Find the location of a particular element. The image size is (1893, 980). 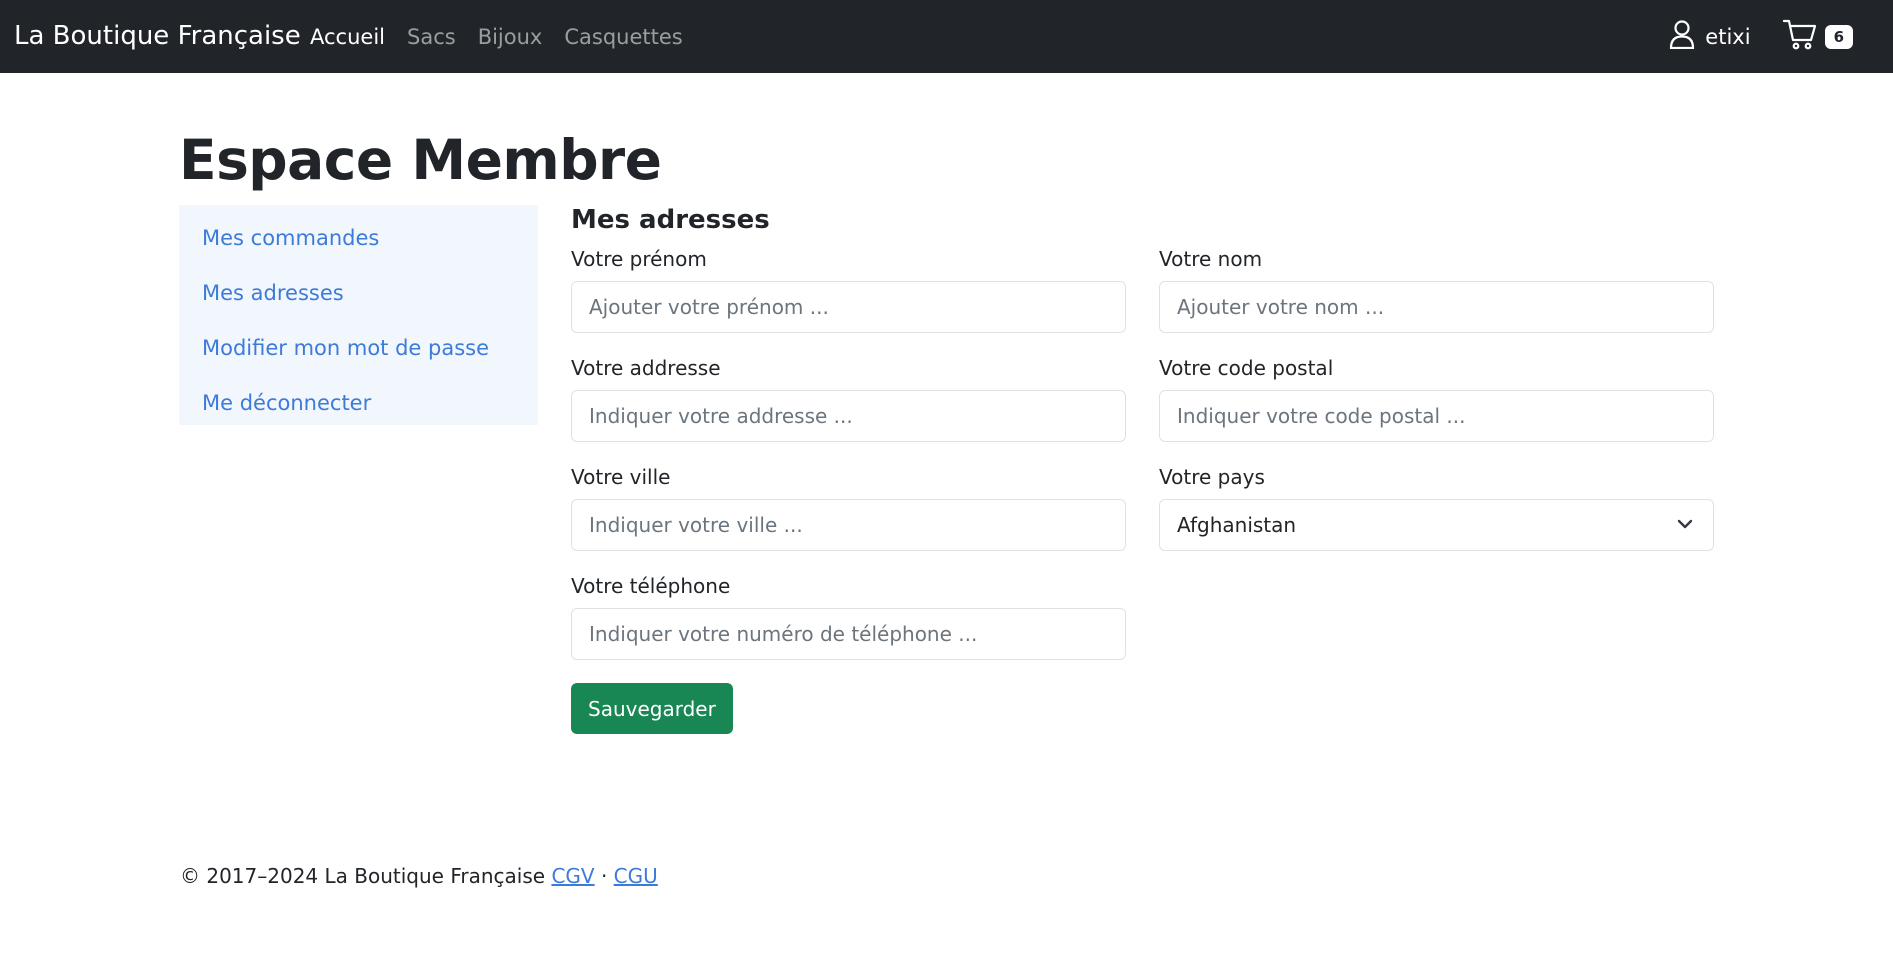

user-account-link: etixi is located at coordinates (1710, 36).